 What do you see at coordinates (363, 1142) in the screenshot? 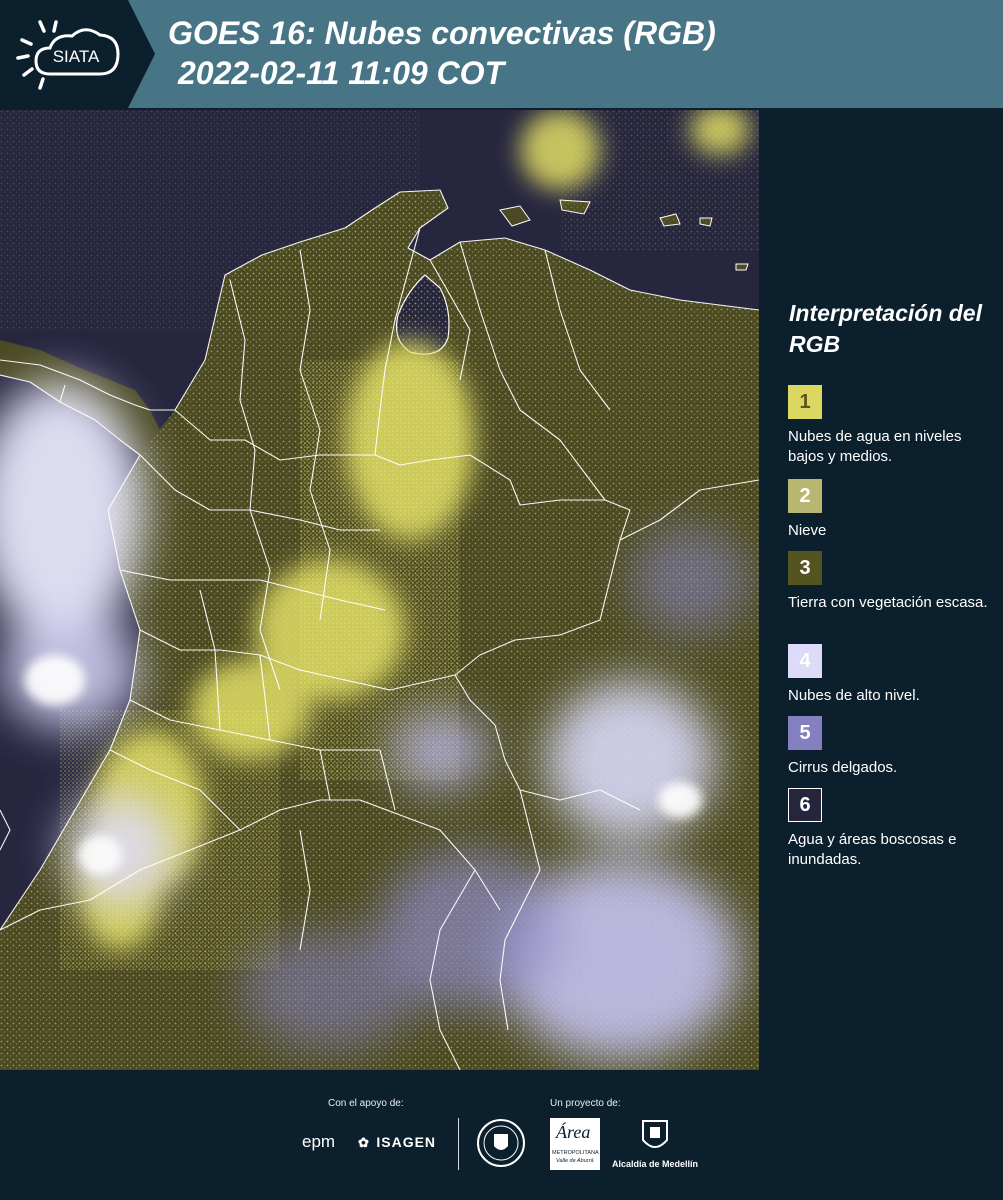
I see `isagen-mark-icon: ✿` at bounding box center [363, 1142].